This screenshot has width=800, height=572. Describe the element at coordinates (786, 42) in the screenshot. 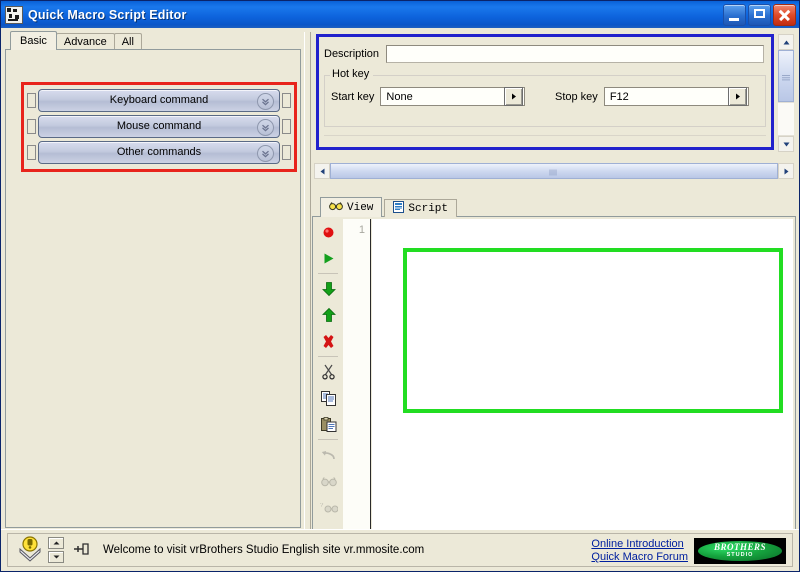

I see `scroll-up-arrow-icon` at that location.